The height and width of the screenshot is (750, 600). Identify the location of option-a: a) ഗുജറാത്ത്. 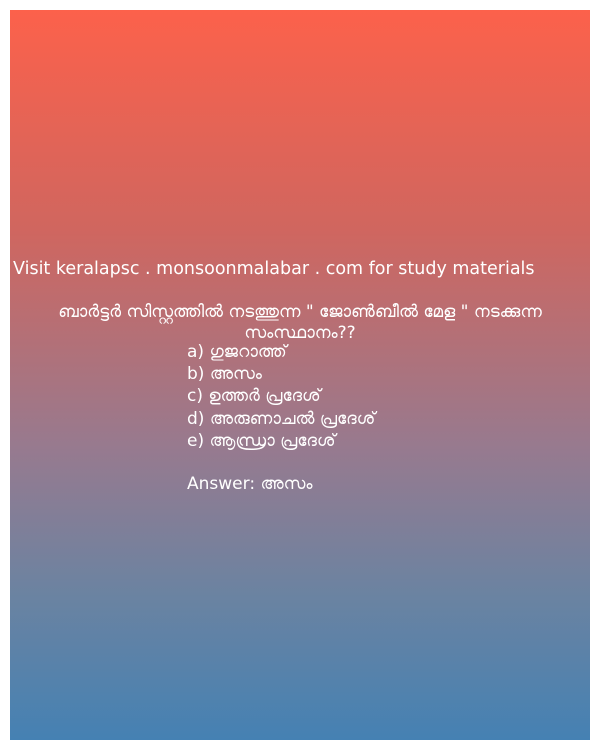
(237, 352).